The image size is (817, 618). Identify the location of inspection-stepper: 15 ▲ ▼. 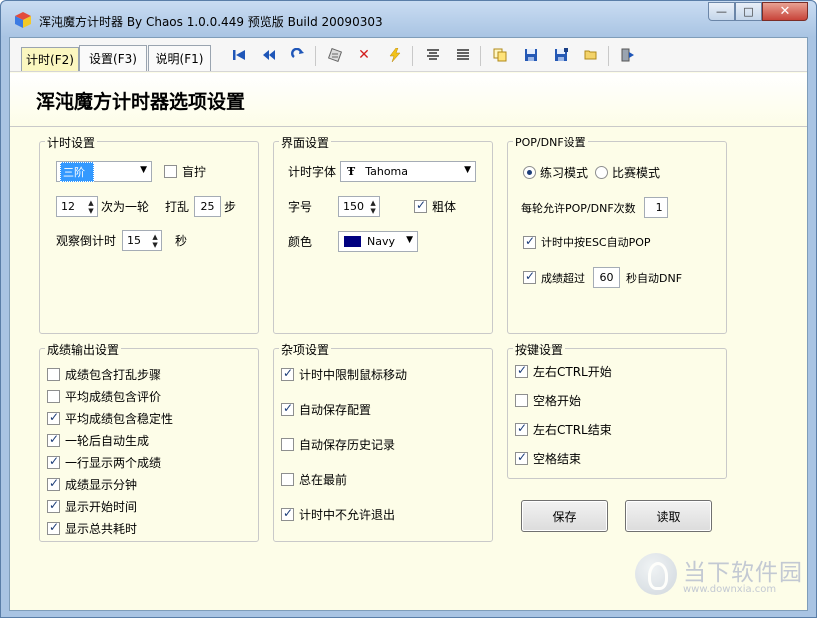
(142, 240).